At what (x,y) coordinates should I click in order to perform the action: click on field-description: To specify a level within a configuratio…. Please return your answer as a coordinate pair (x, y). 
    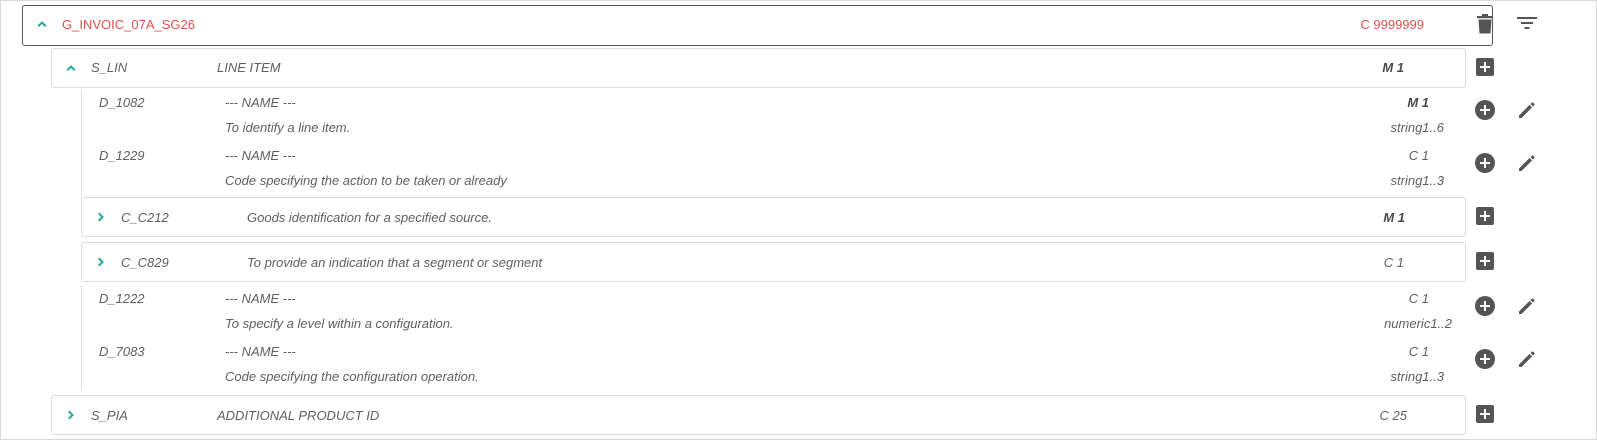
    Looking at the image, I should click on (339, 323).